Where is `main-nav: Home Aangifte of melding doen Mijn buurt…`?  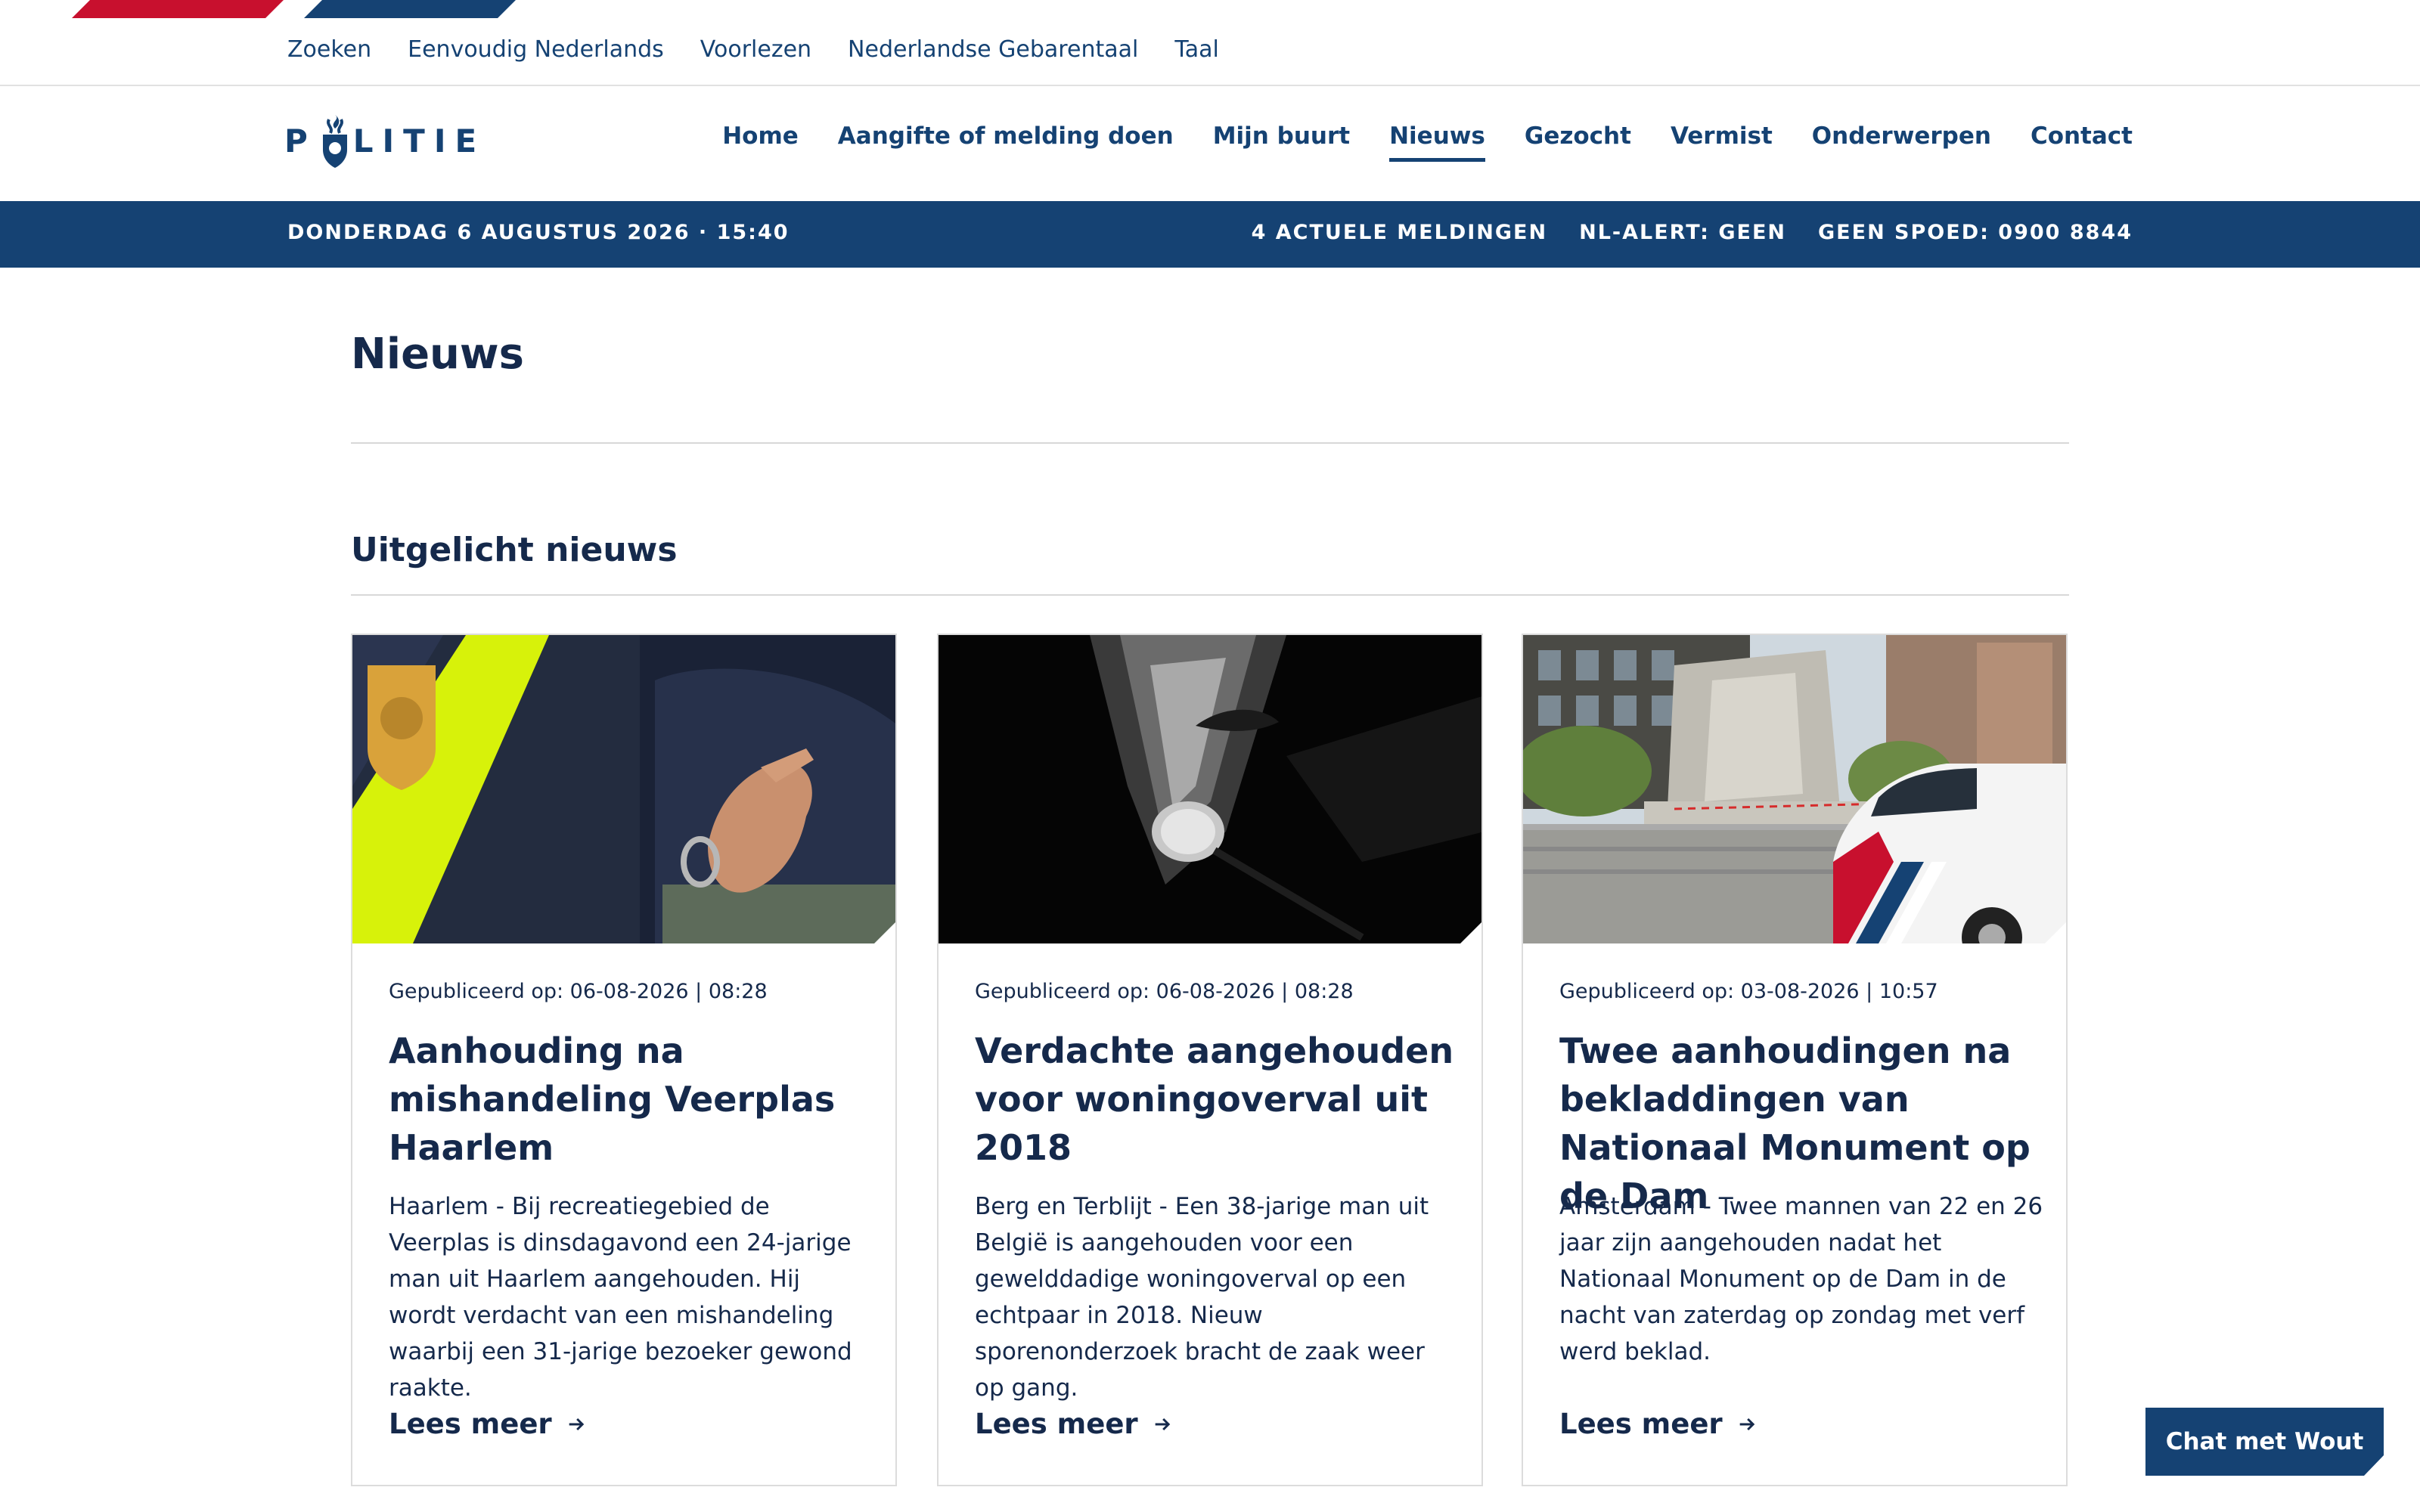 main-nav: Home Aangifte of melding doen Mijn buurt… is located at coordinates (1427, 142).